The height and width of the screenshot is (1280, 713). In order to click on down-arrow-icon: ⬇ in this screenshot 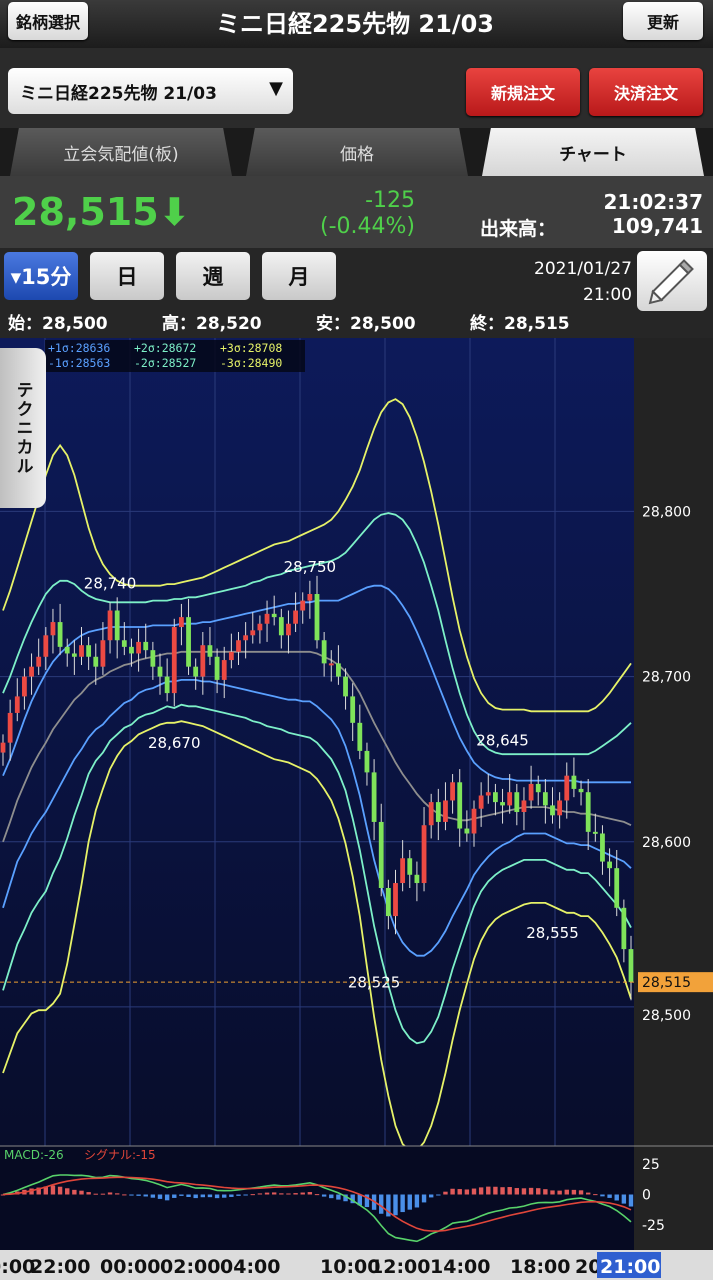, I will do `click(174, 212)`.